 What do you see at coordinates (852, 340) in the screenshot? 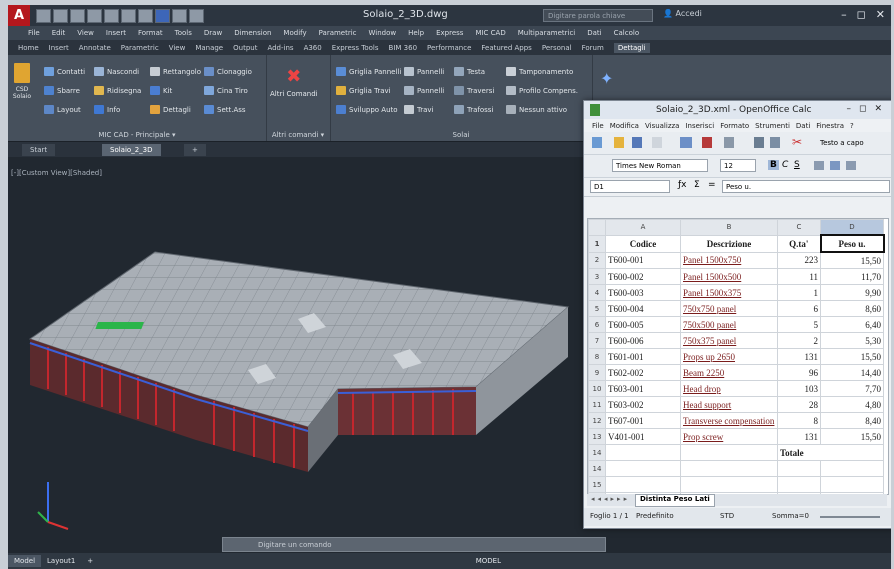
I see `weight-cell: 5,30` at bounding box center [852, 340].